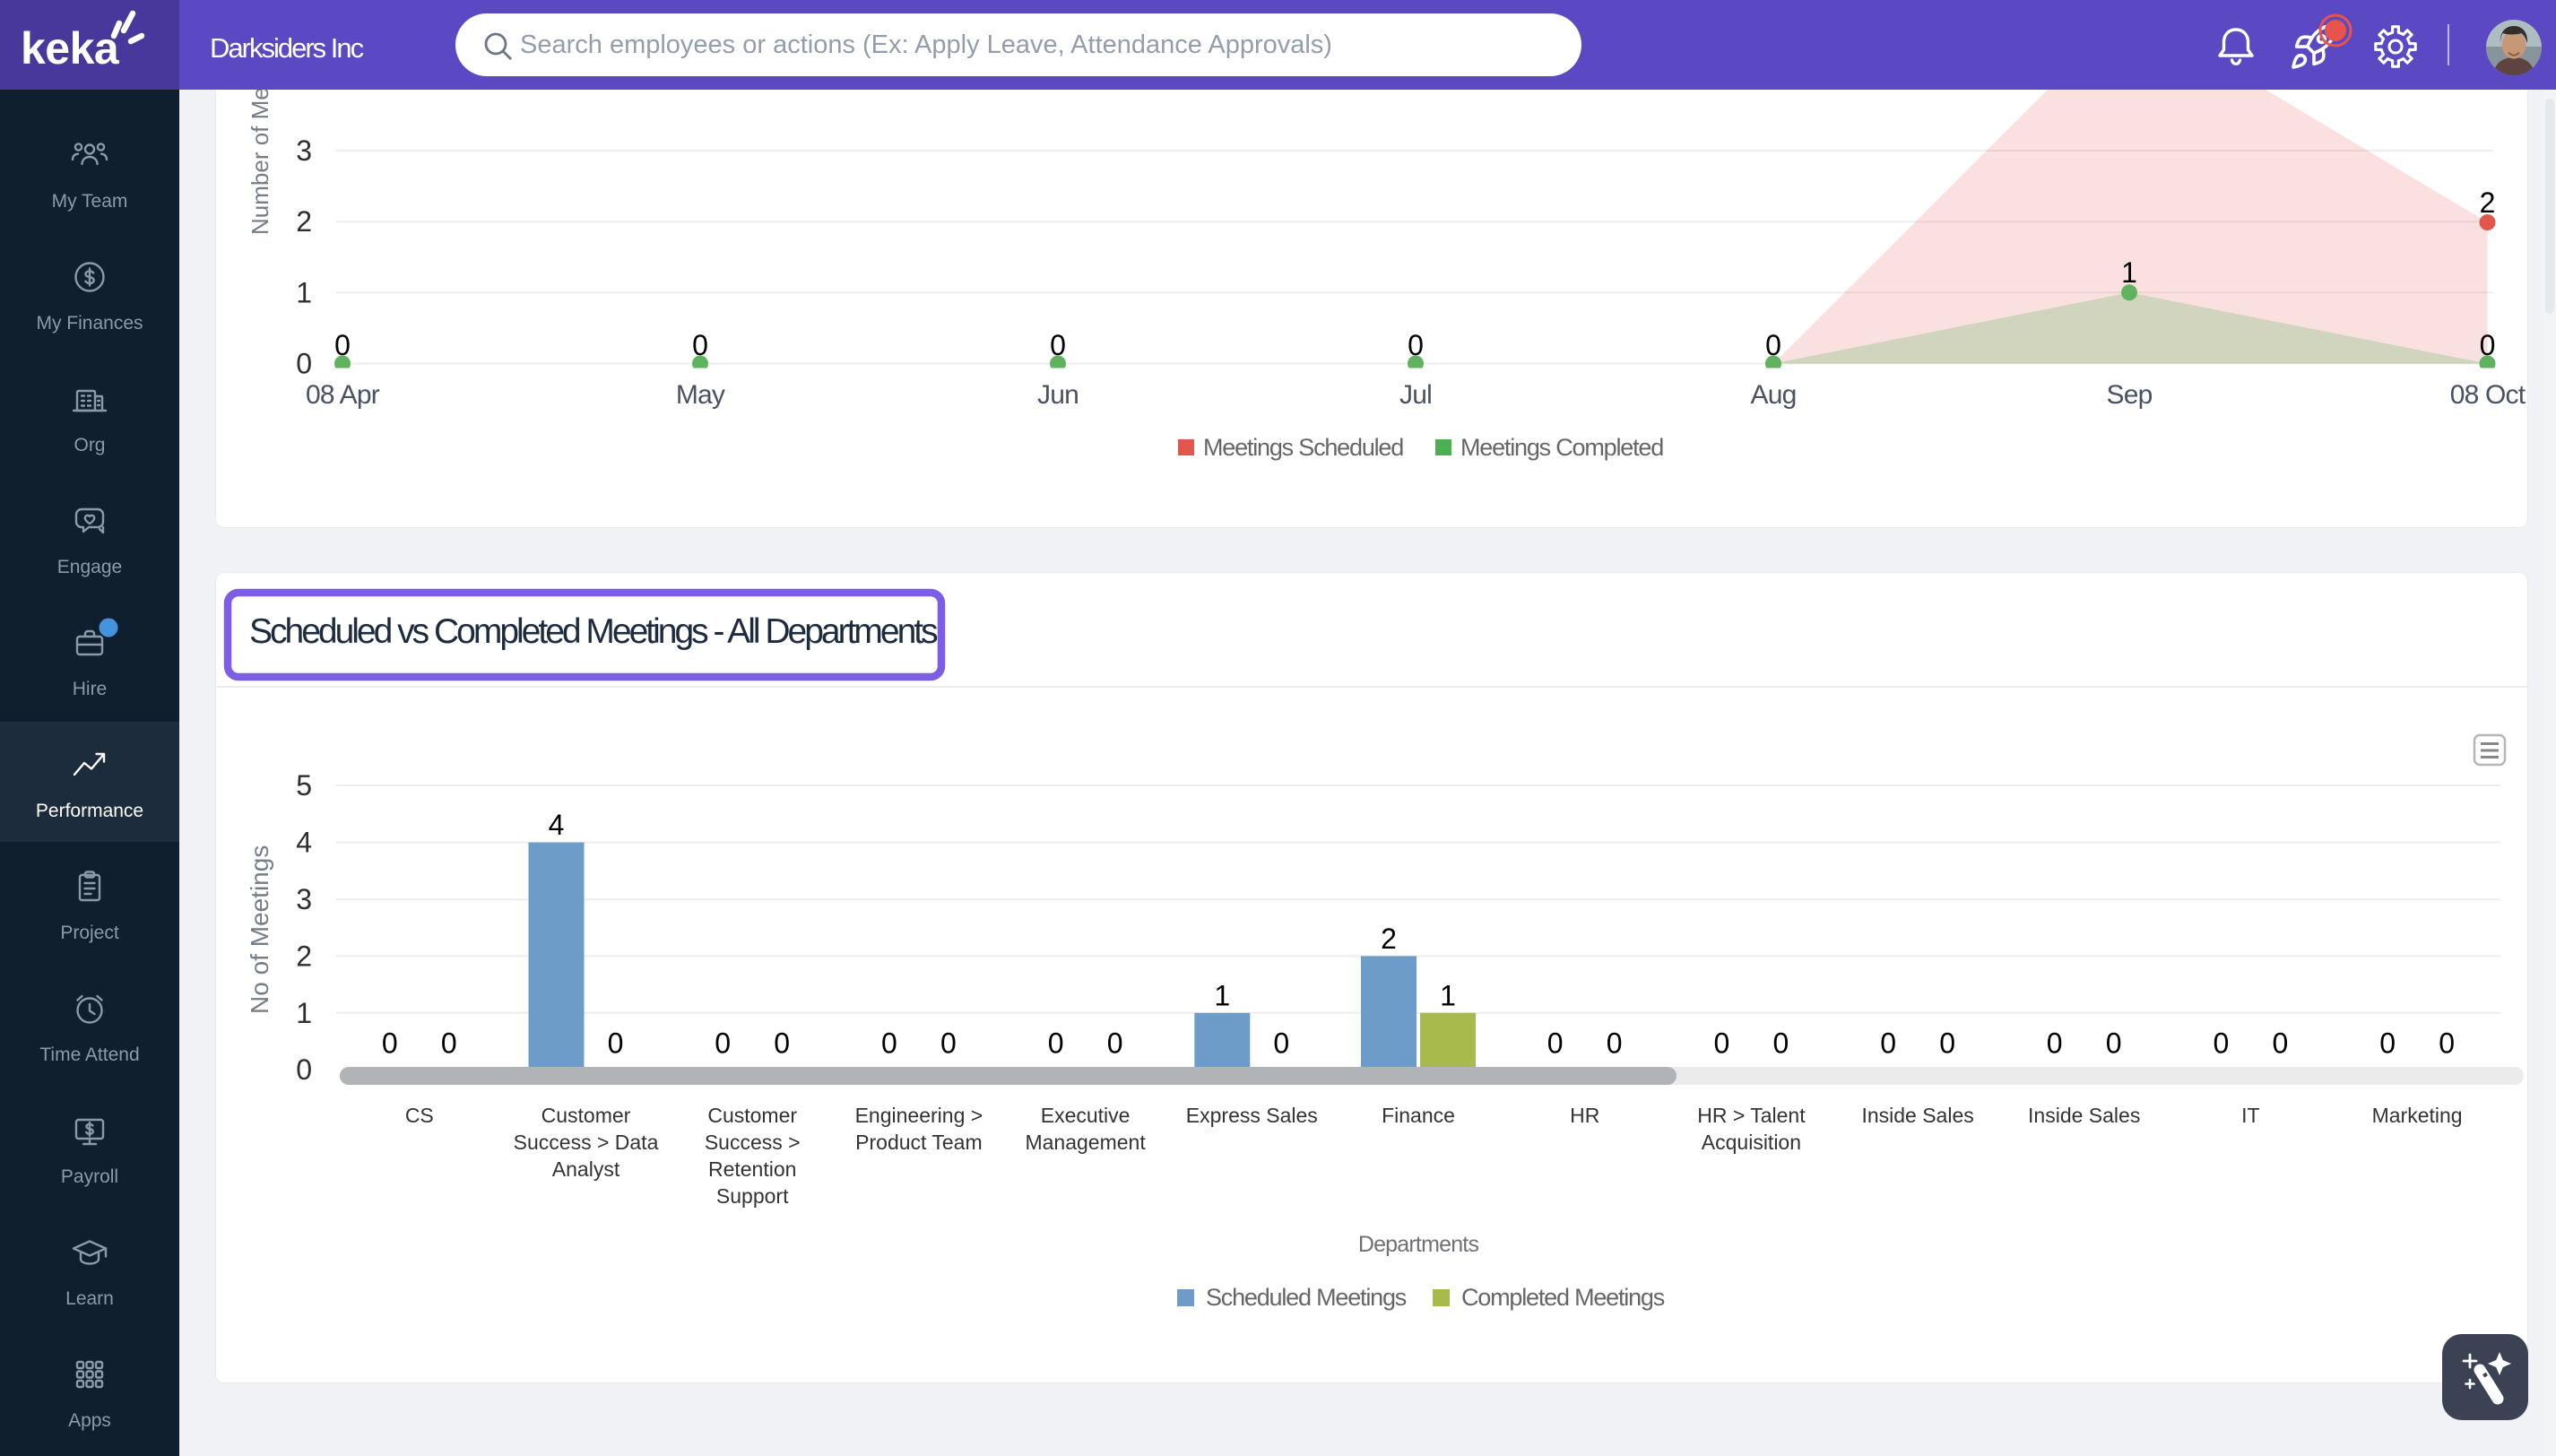  I want to click on svg-text: Aug, so click(1774, 395).